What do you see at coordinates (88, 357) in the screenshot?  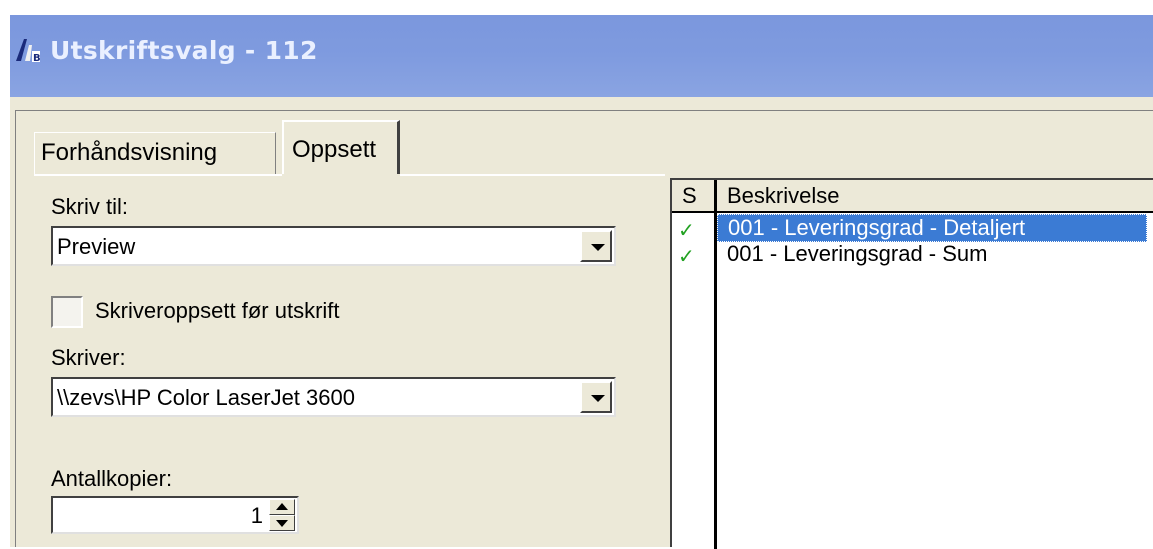 I see `printer-label: Skriver:` at bounding box center [88, 357].